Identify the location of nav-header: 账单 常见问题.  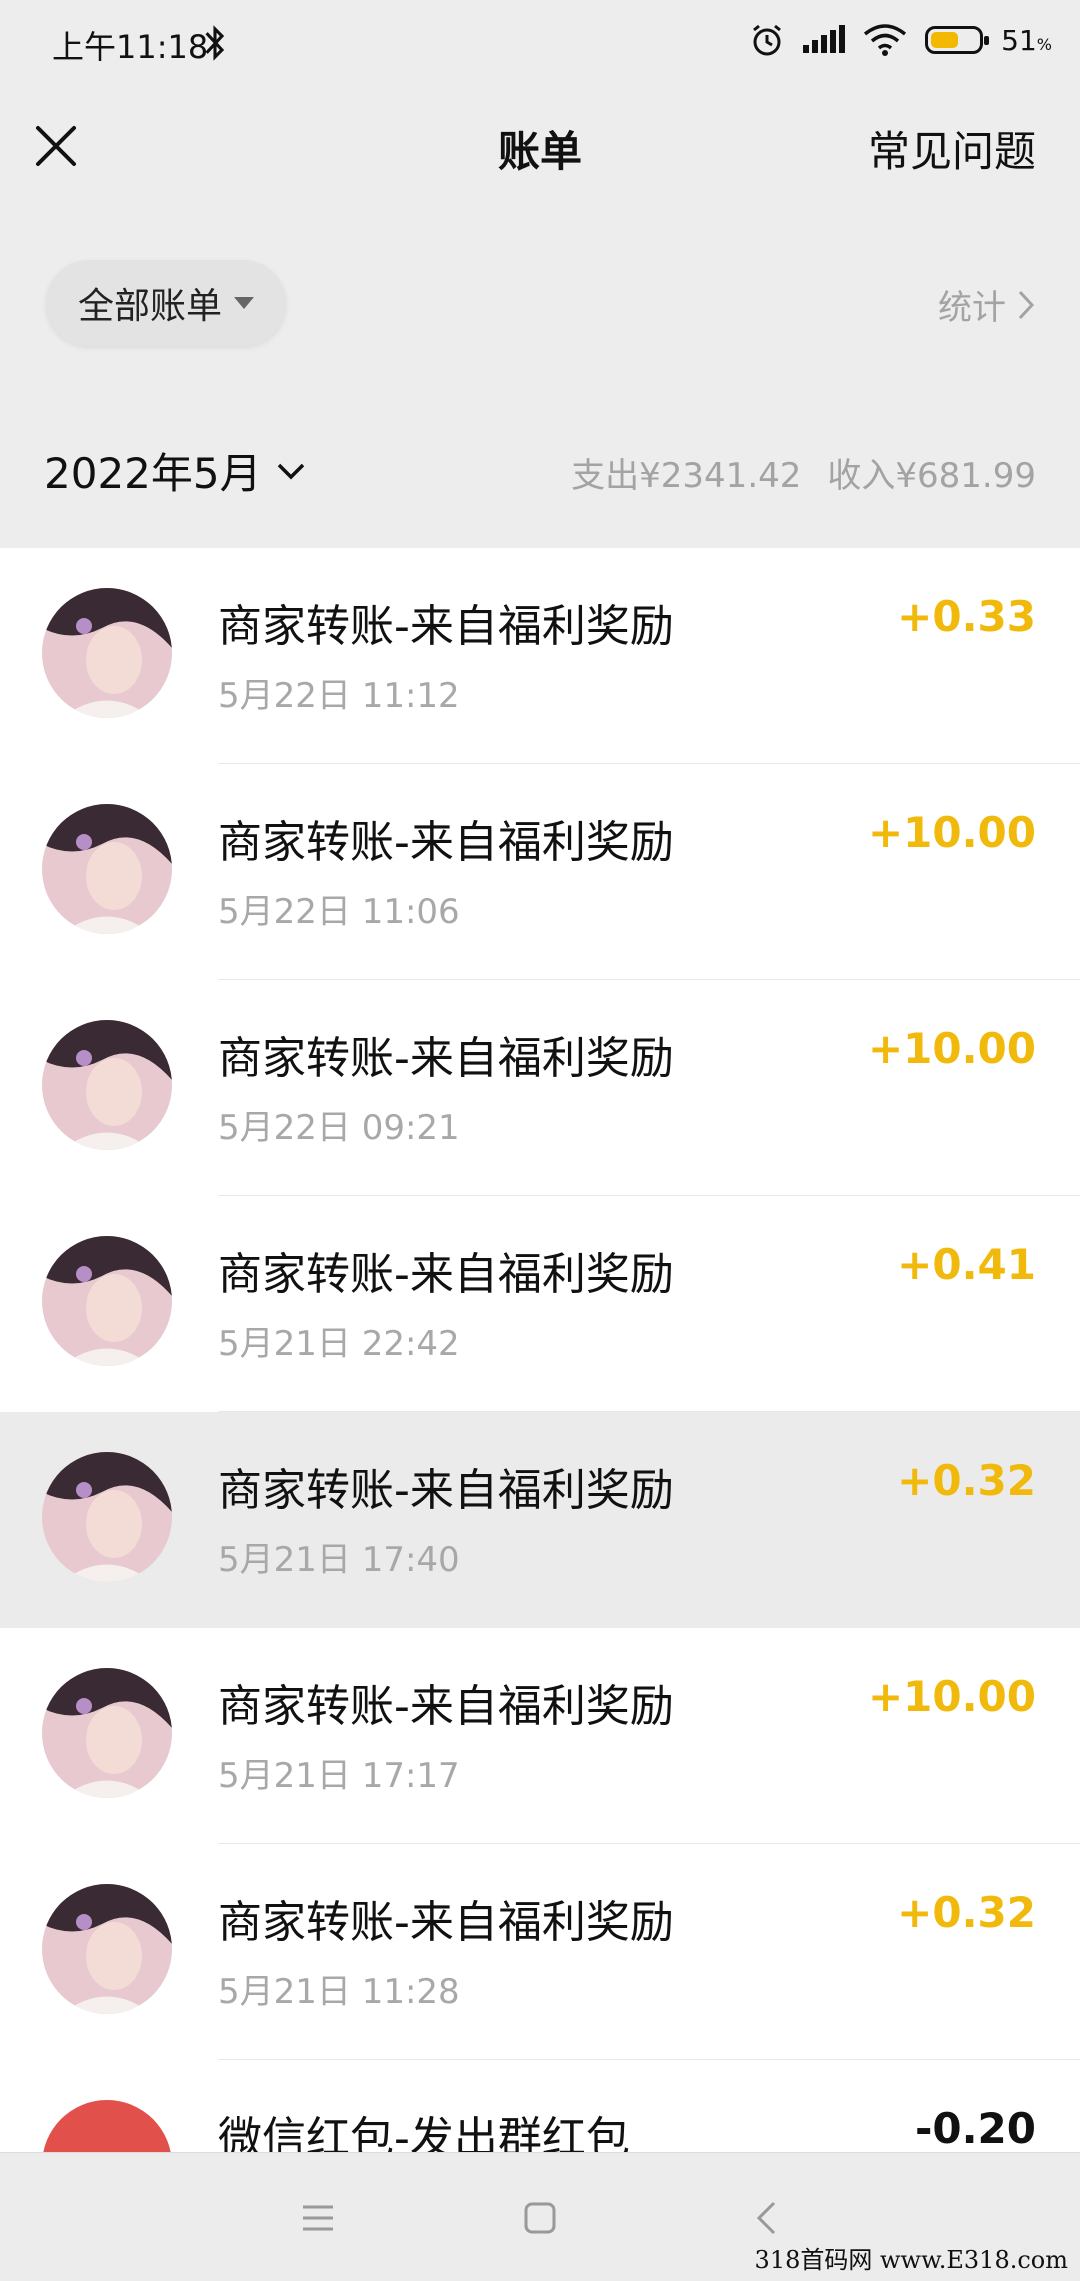
(540, 150).